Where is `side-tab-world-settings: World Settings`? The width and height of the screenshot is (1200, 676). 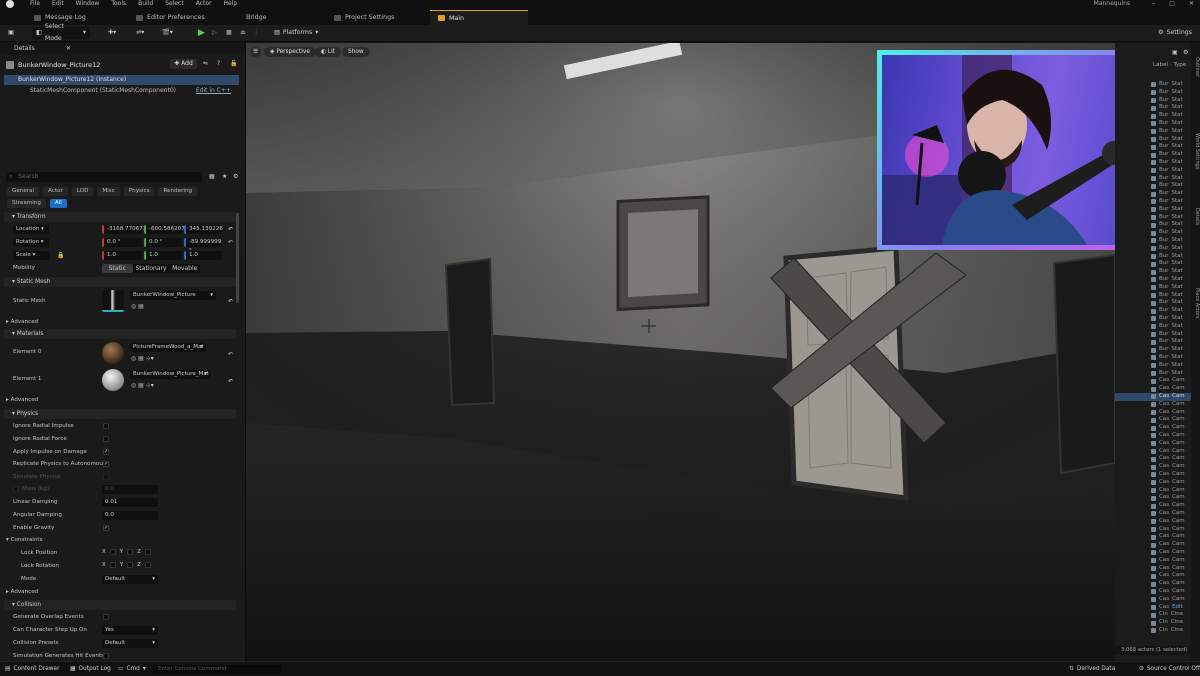
side-tab-world-settings: World Settings is located at coordinates (1195, 151).